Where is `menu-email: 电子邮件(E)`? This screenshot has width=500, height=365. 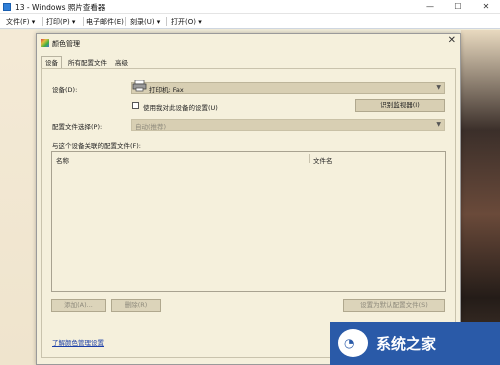 menu-email: 电子邮件(E) is located at coordinates (105, 22).